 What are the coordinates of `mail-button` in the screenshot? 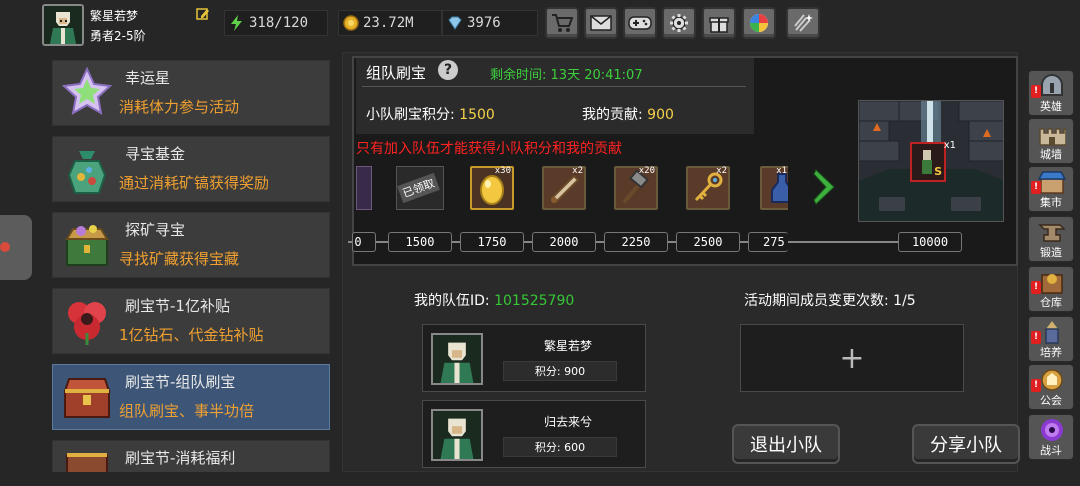 It's located at (601, 23).